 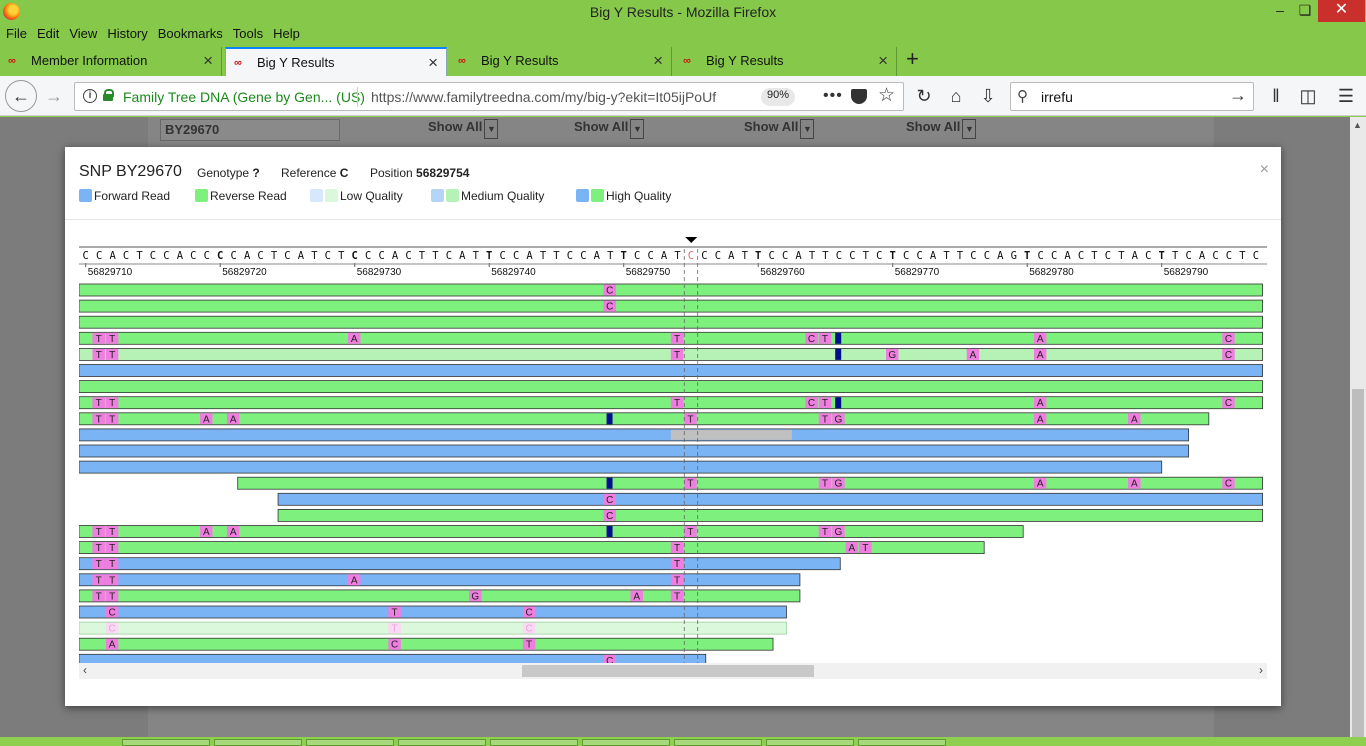 What do you see at coordinates (127, 32) in the screenshot?
I see `menu-history: History` at bounding box center [127, 32].